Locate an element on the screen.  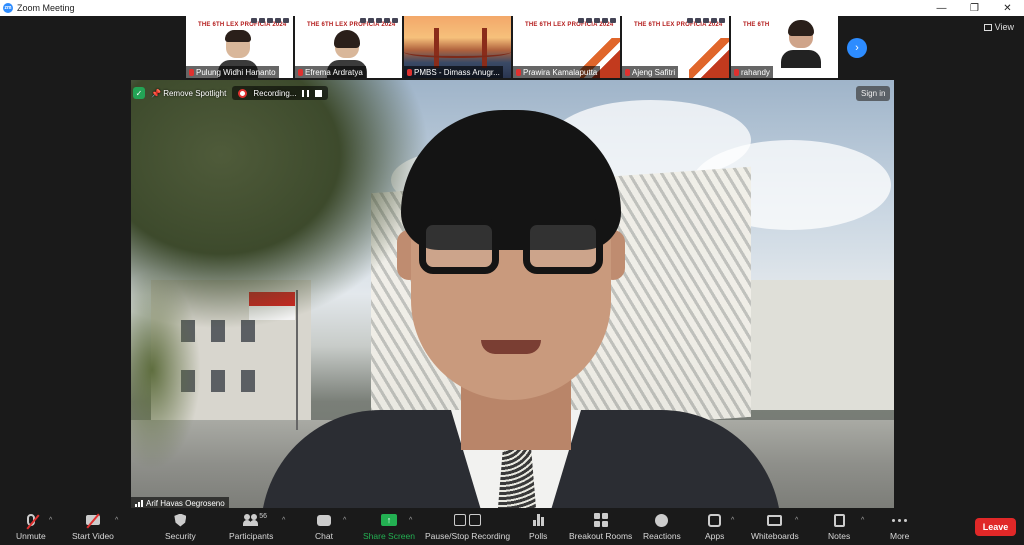
security-label: Security is located at coordinates (180, 536).